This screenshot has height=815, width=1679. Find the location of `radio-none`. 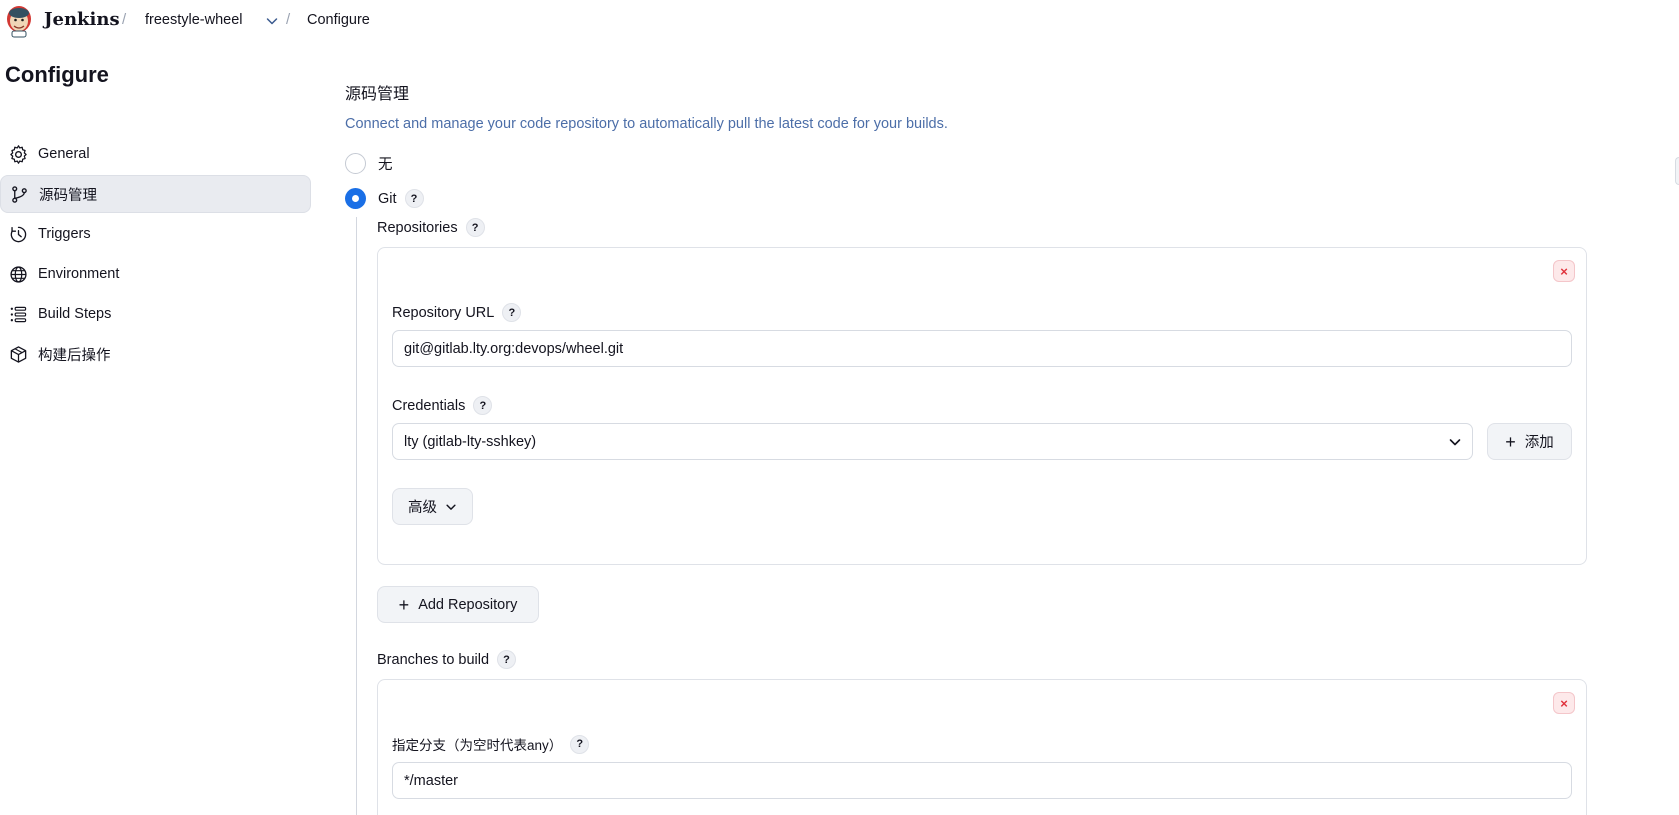

radio-none is located at coordinates (355, 163).